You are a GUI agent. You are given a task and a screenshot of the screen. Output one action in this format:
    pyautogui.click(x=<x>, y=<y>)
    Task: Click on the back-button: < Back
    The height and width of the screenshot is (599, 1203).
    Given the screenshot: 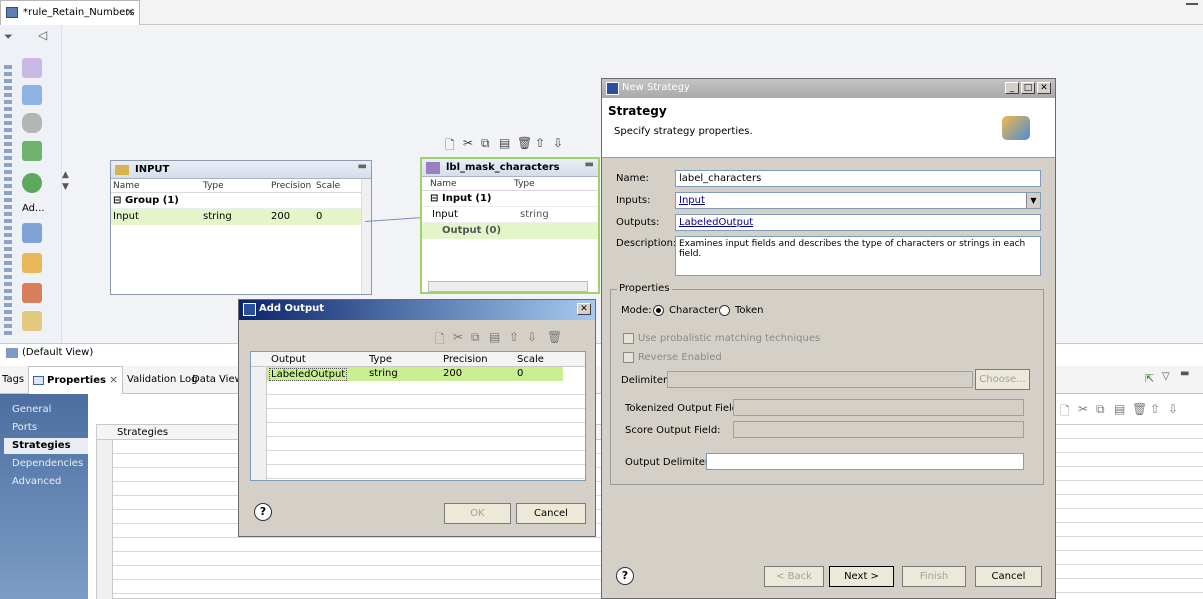 What is the action you would take?
    pyautogui.click(x=794, y=576)
    